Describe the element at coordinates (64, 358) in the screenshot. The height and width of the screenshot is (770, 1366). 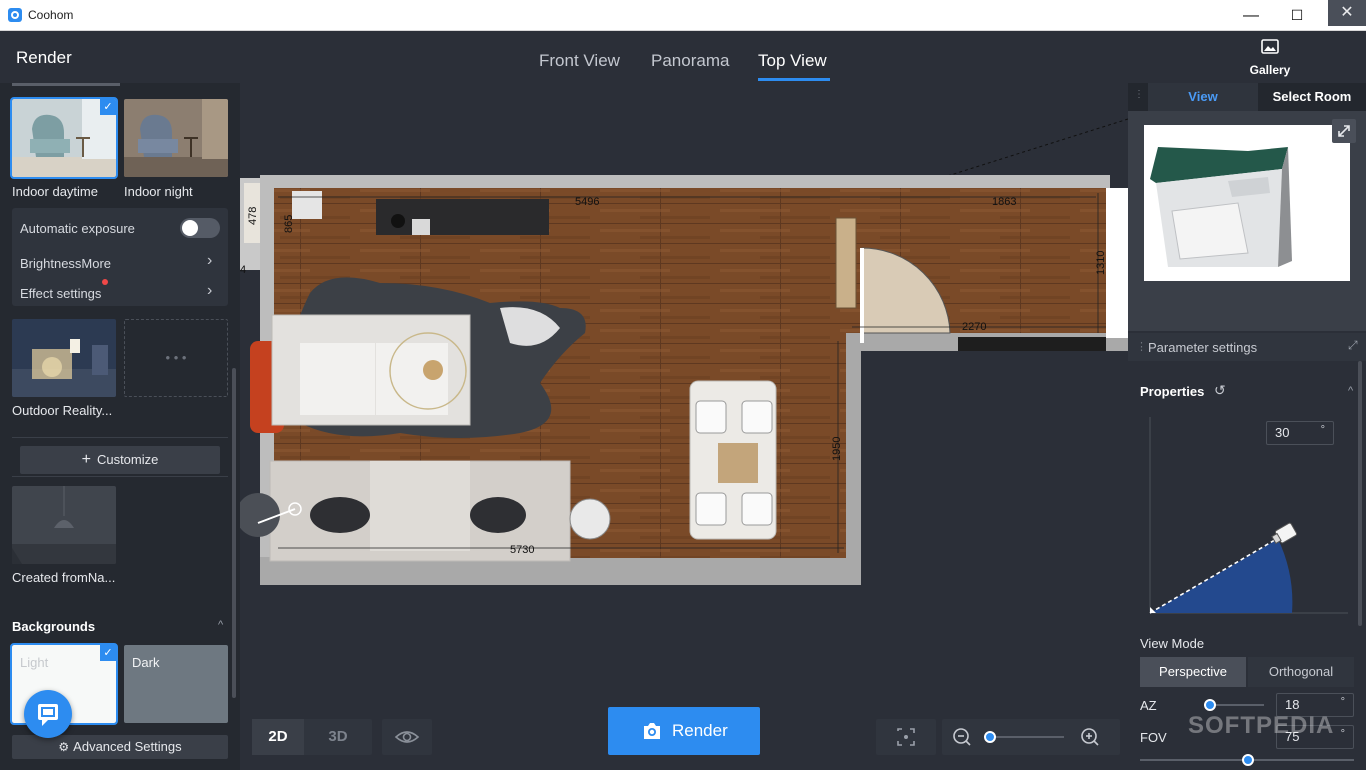
I see `scene-outdoor-reality` at that location.